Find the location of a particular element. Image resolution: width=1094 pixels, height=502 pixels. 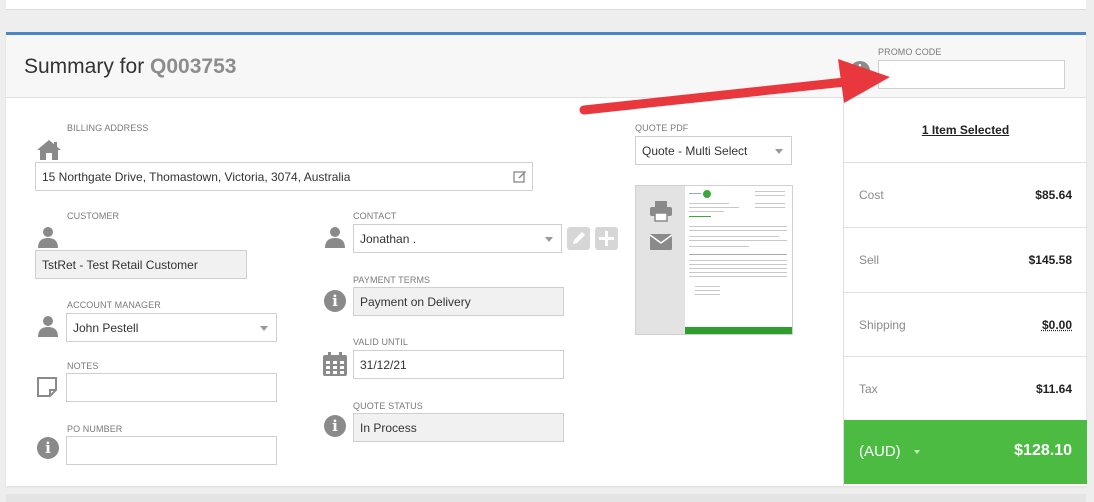

customer-label: CUSTOMER is located at coordinates (93, 216).